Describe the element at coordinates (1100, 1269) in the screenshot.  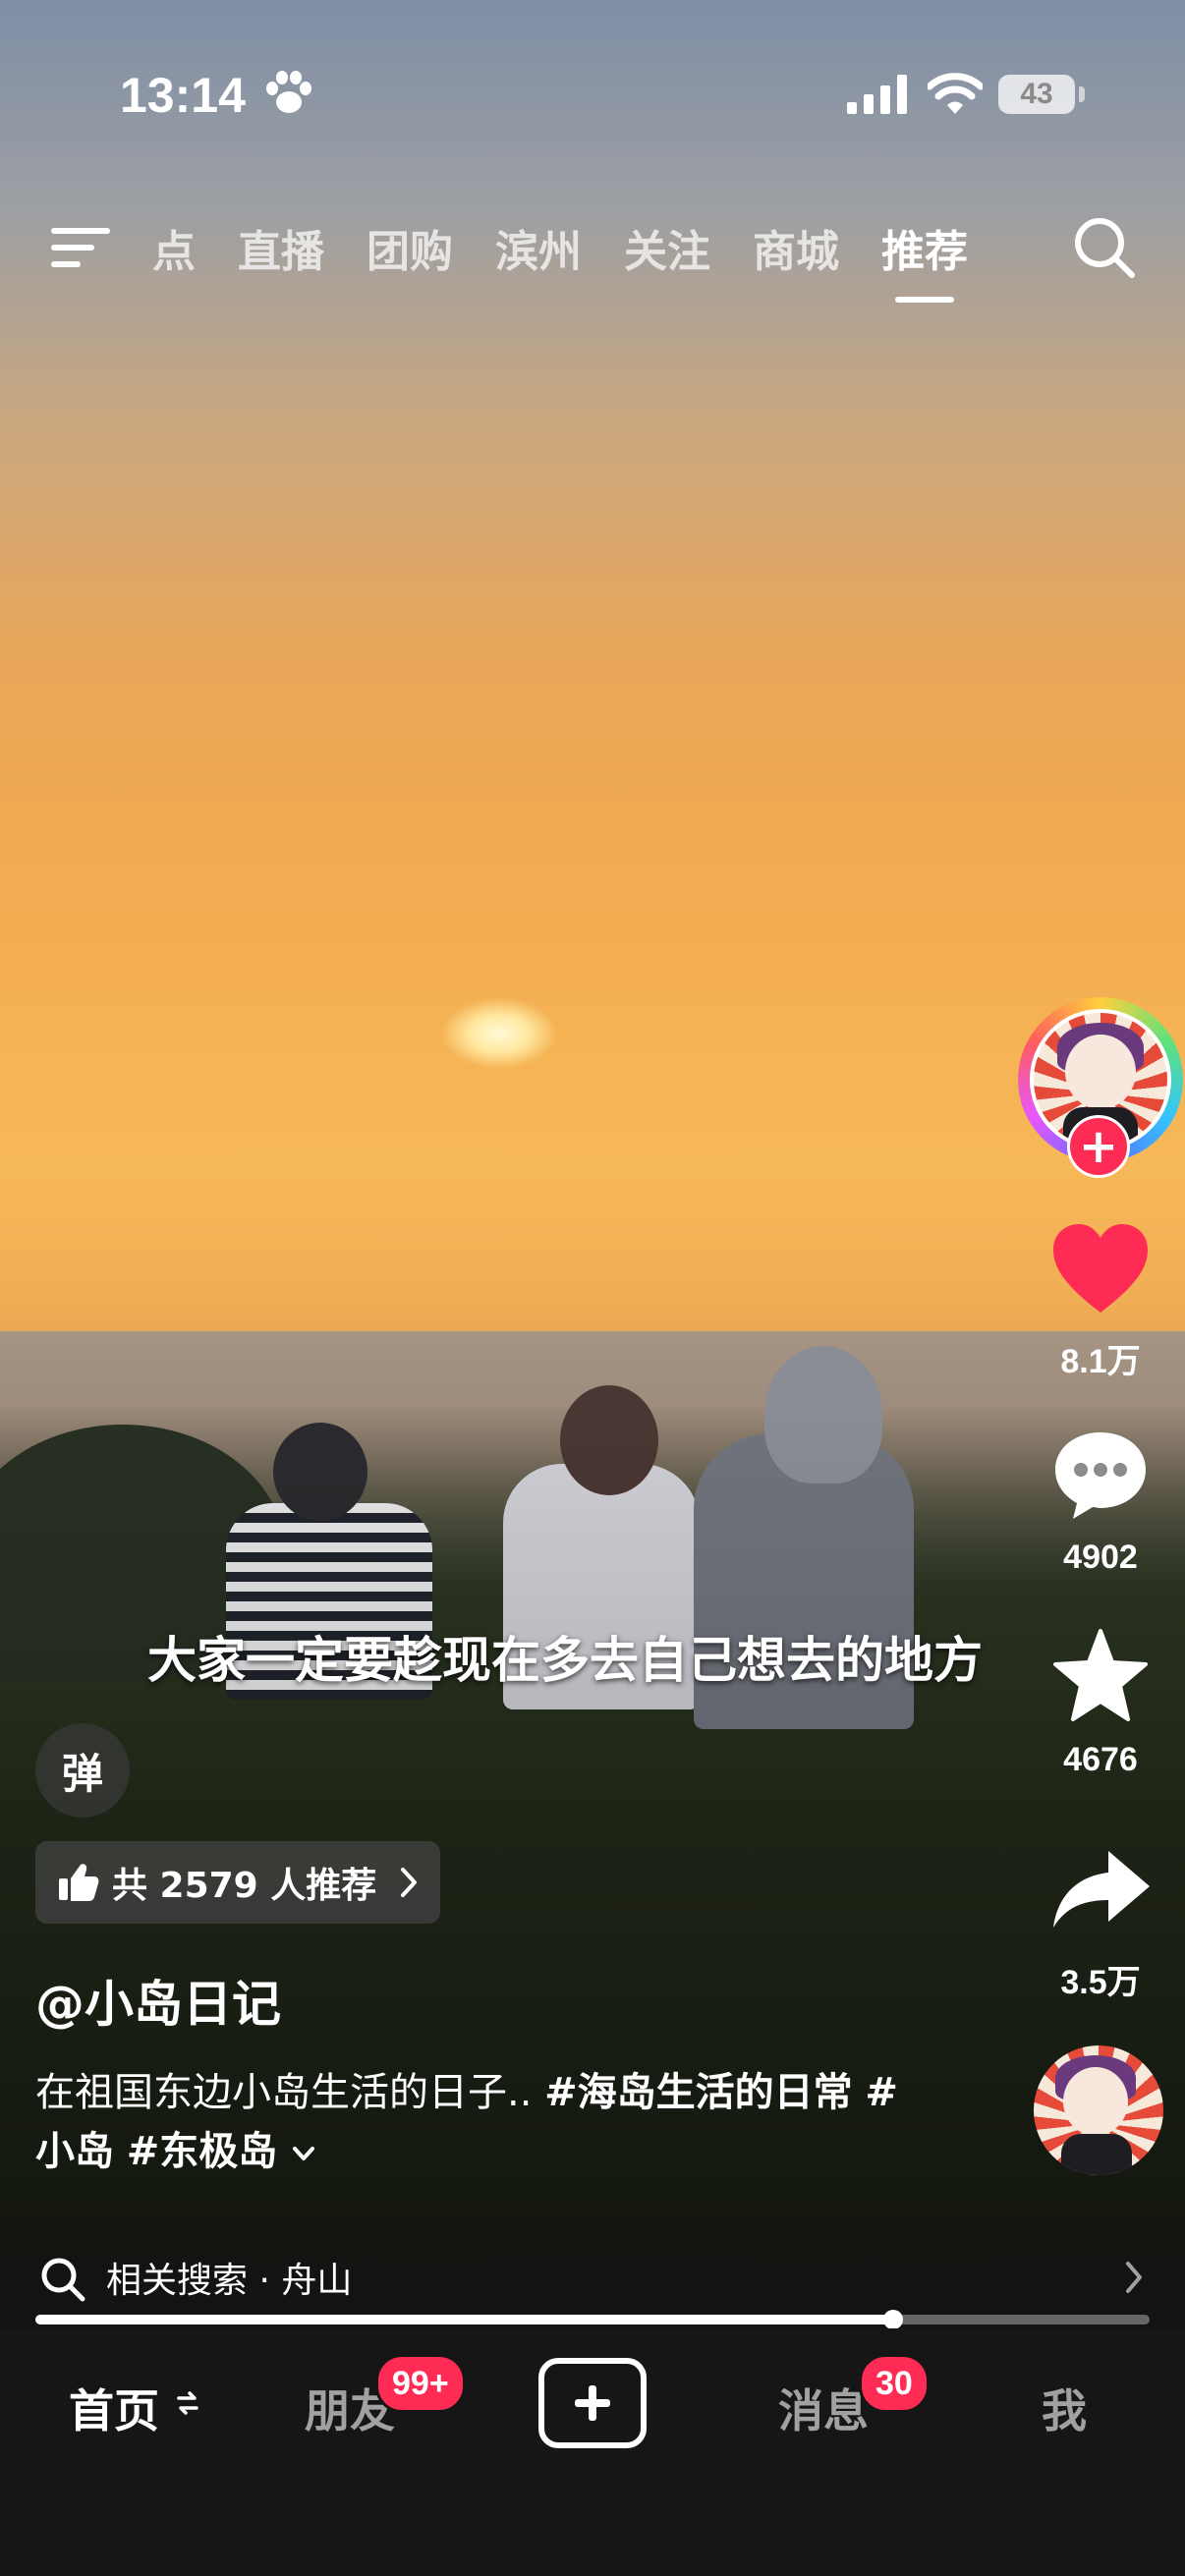
I see `like-heart-icon` at that location.